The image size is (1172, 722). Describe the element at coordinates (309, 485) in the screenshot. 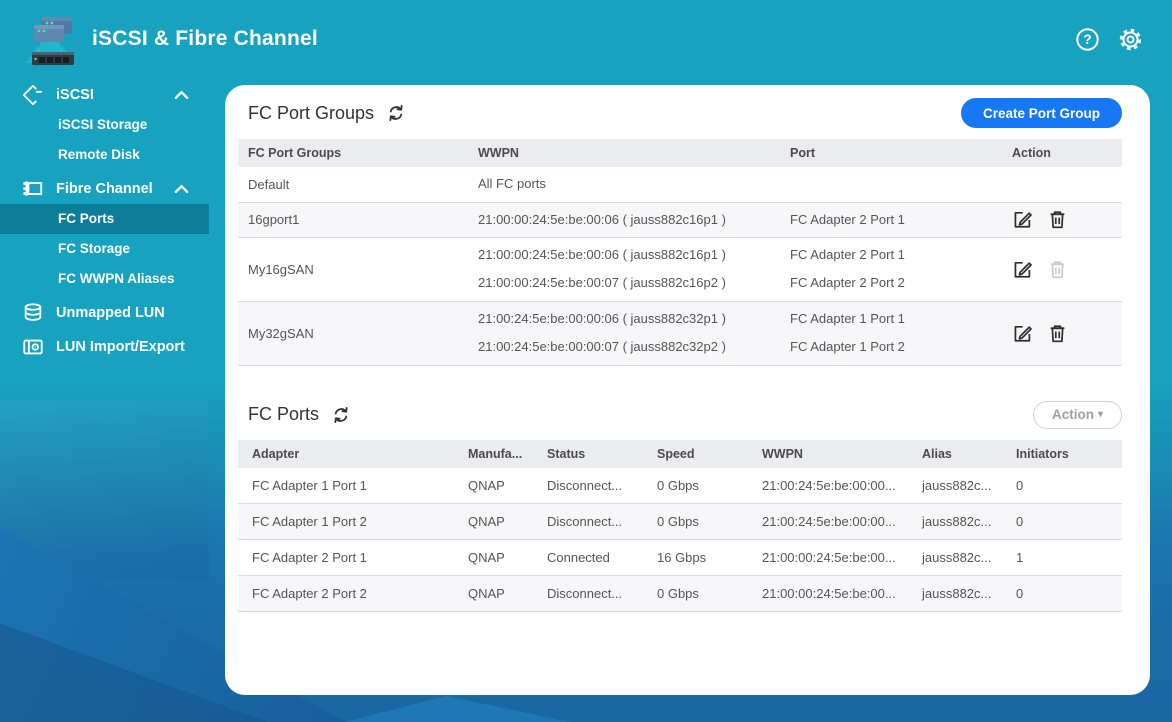

I see `fc-port-adapter: FC Adapter 1 Port 1` at that location.